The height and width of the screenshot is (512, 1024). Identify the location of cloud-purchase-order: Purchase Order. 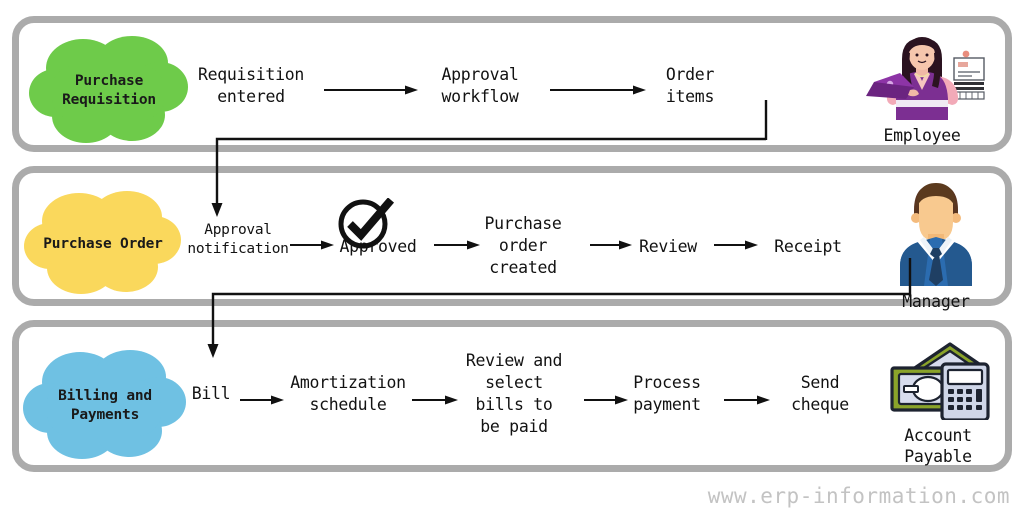
(103, 244).